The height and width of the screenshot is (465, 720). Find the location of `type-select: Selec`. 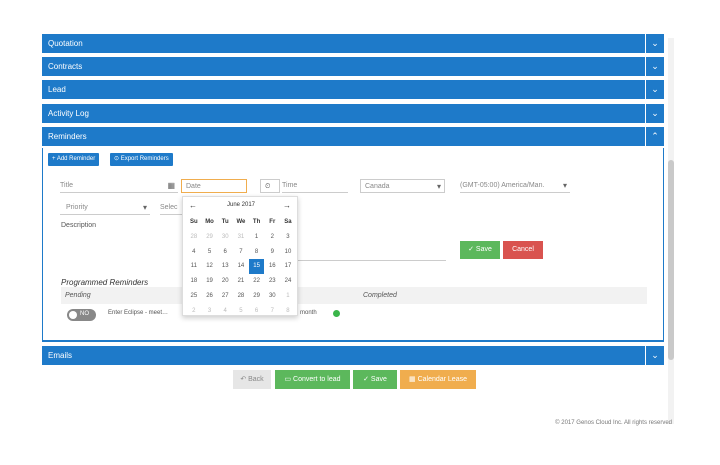

type-select: Selec is located at coordinates (171, 208).